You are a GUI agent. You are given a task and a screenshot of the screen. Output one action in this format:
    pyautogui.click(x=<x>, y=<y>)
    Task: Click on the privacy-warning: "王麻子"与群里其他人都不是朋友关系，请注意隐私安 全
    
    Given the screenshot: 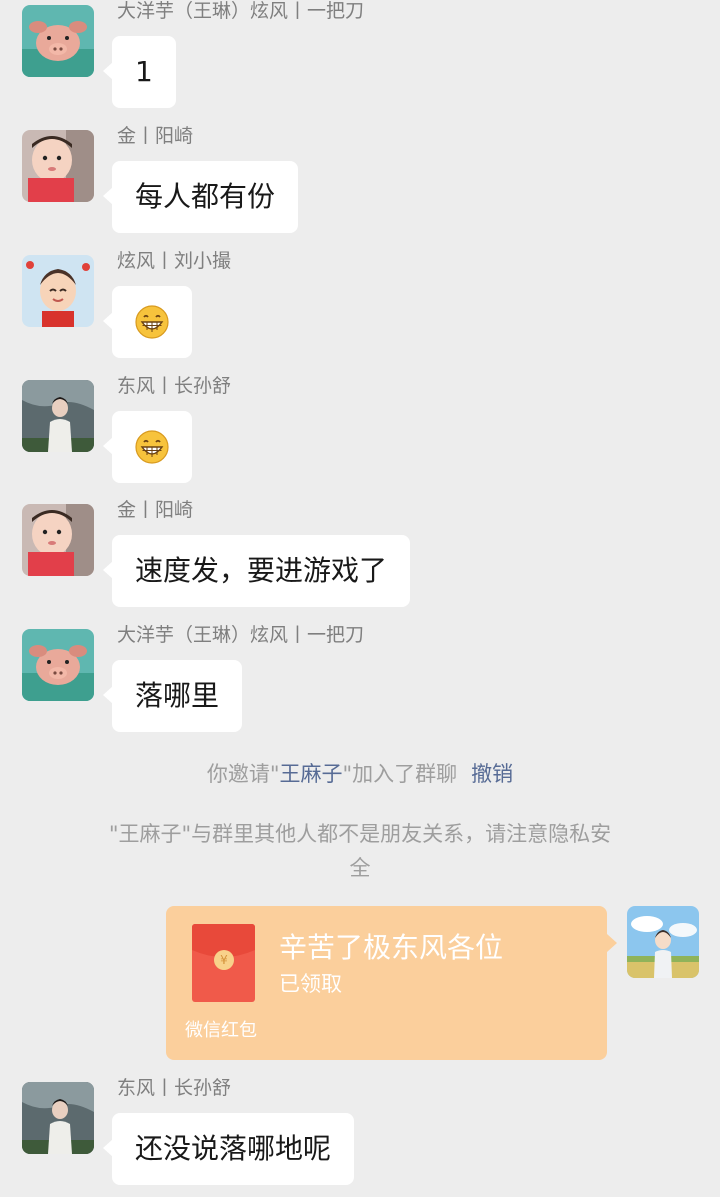 What is the action you would take?
    pyautogui.click(x=360, y=851)
    